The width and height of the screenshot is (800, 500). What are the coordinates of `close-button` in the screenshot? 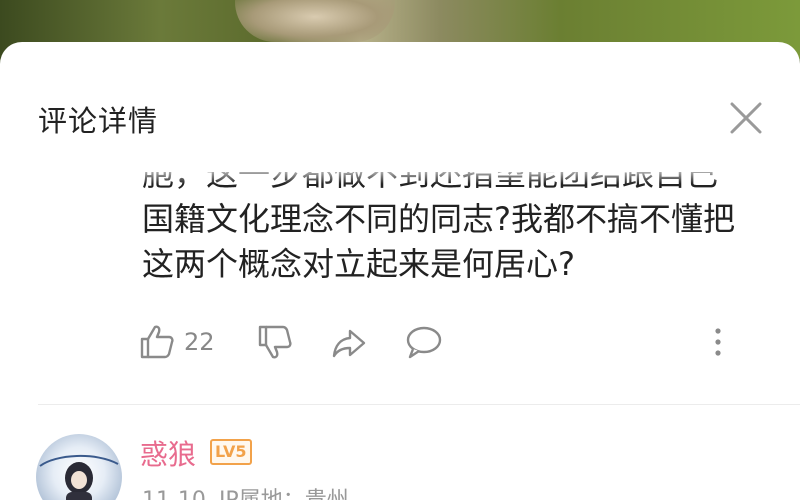 It's located at (746, 118).